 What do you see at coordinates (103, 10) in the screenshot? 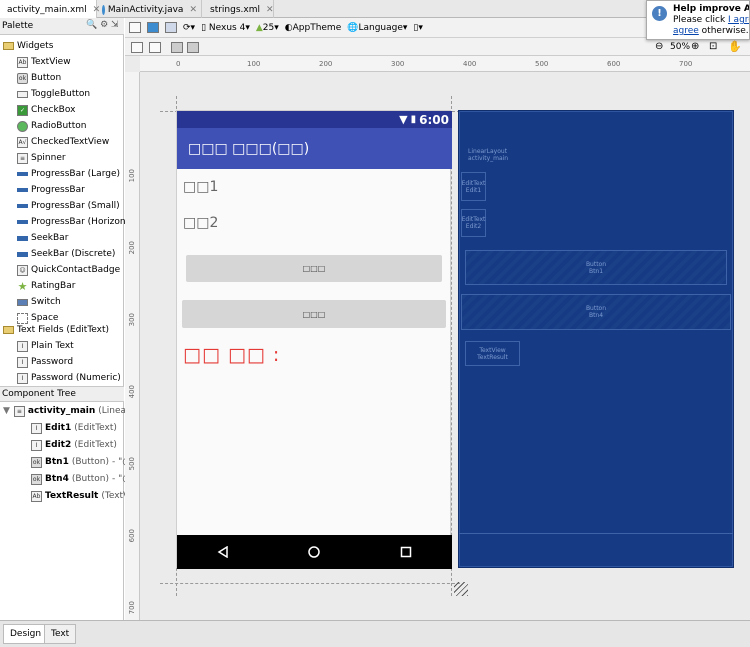
I see `java-class-icon` at bounding box center [103, 10].